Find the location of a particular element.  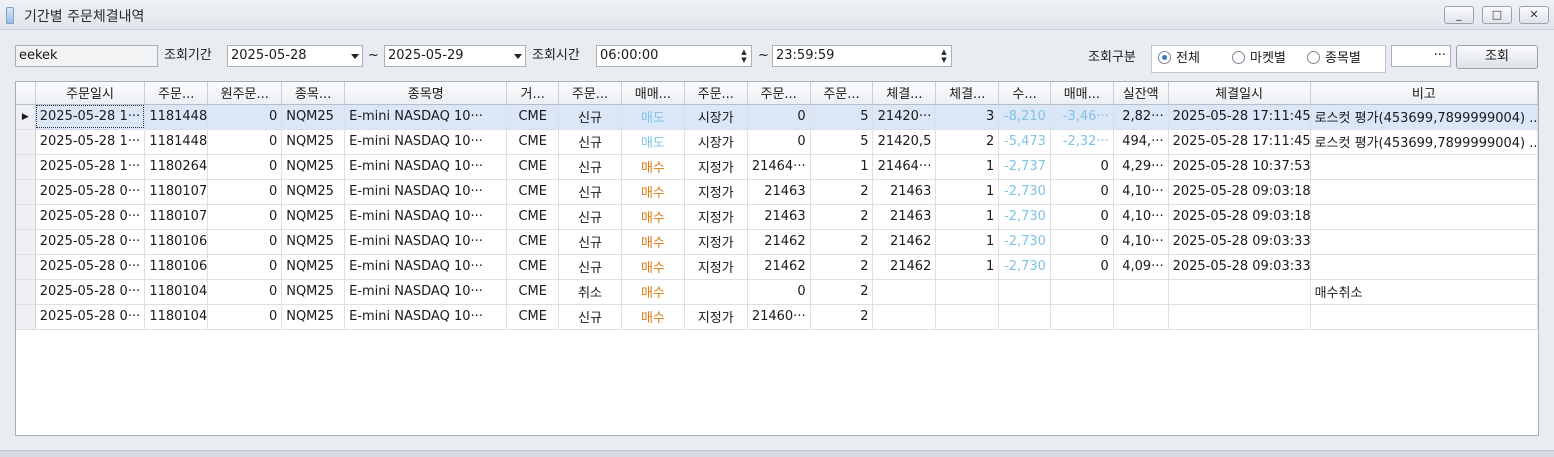

table-cell-bal is located at coordinates (1141, 317).